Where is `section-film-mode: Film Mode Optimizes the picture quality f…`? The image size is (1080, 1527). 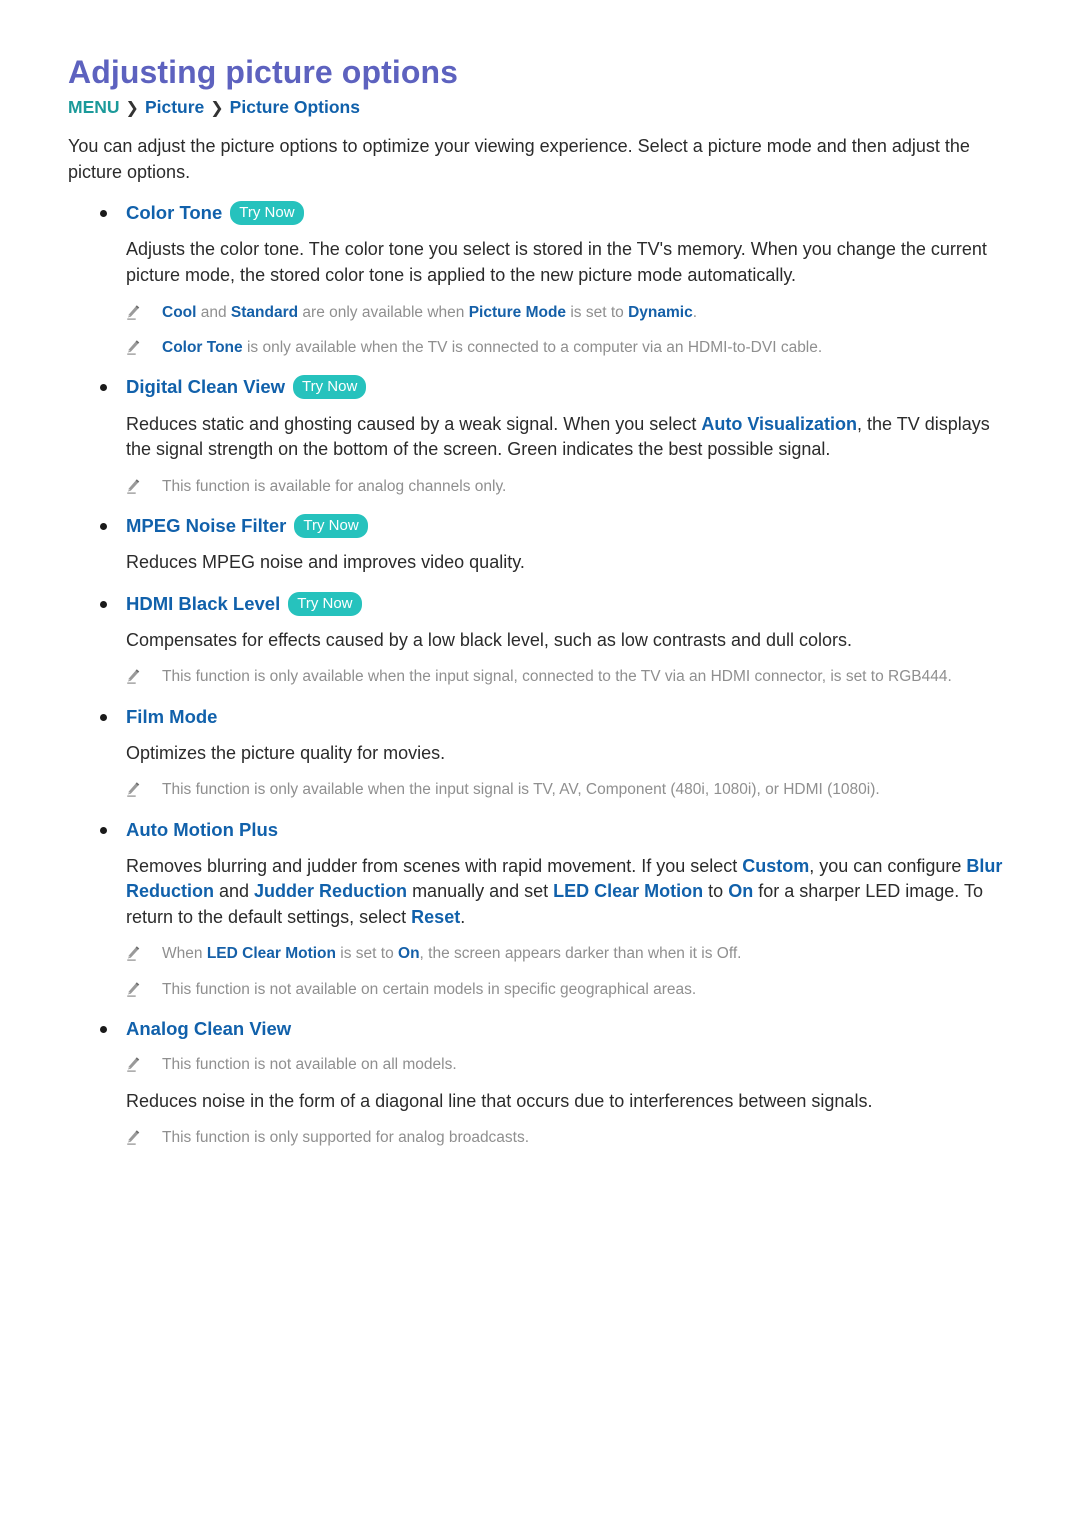
section-film-mode: Film Mode Optimizes the picture quality f… is located at coordinates (540, 753).